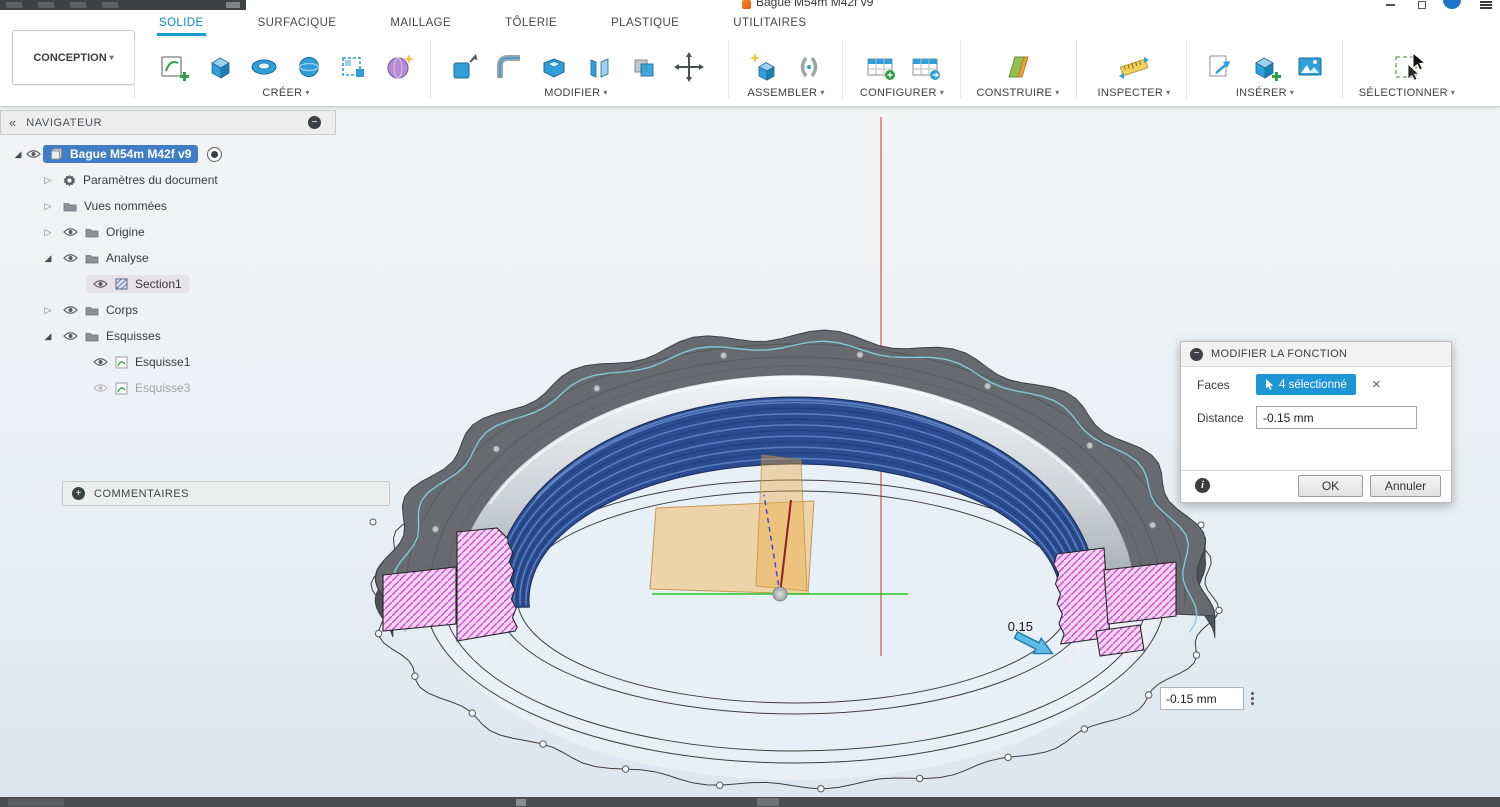  What do you see at coordinates (769, 23) in the screenshot?
I see `tab-utilitaires: UTILITAIRES` at bounding box center [769, 23].